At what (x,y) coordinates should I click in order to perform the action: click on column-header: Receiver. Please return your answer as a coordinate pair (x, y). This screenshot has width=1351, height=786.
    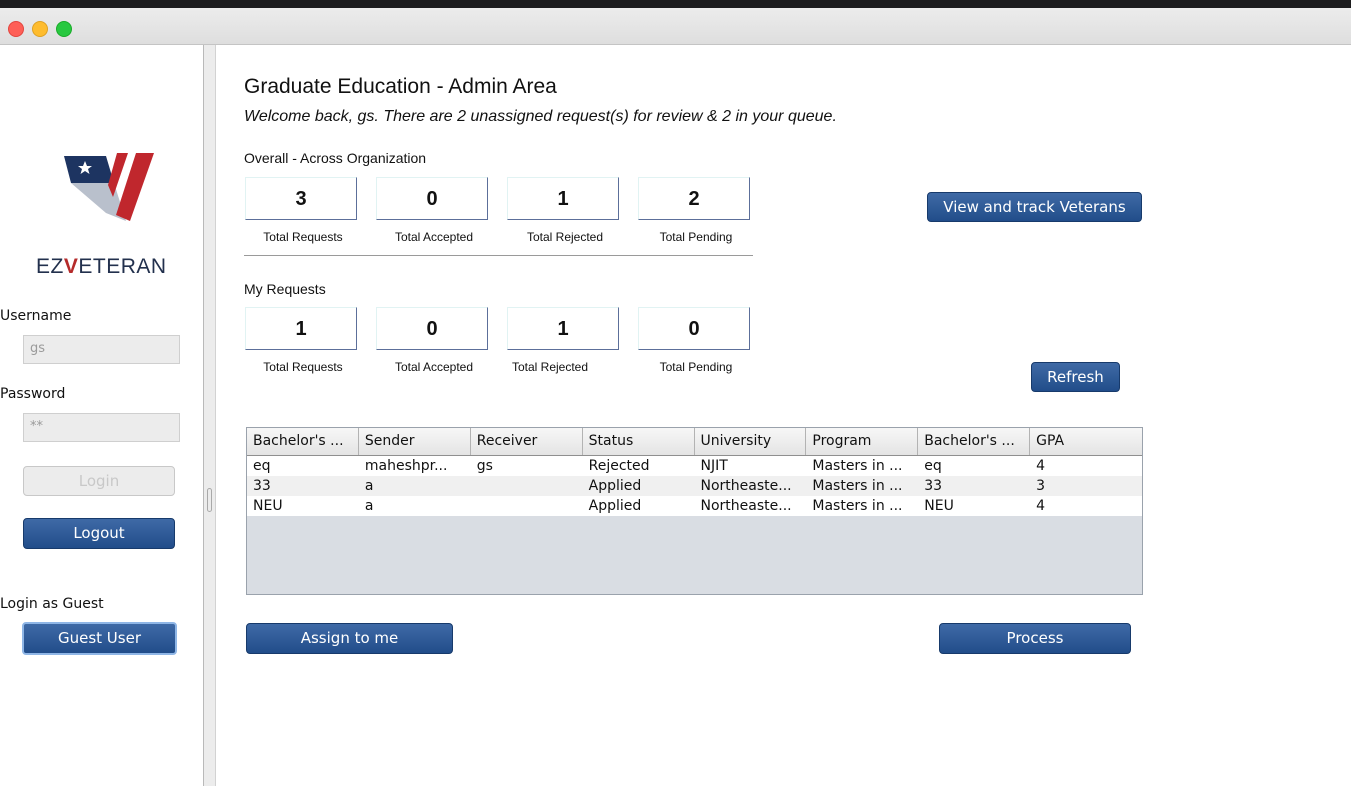
    Looking at the image, I should click on (527, 441).